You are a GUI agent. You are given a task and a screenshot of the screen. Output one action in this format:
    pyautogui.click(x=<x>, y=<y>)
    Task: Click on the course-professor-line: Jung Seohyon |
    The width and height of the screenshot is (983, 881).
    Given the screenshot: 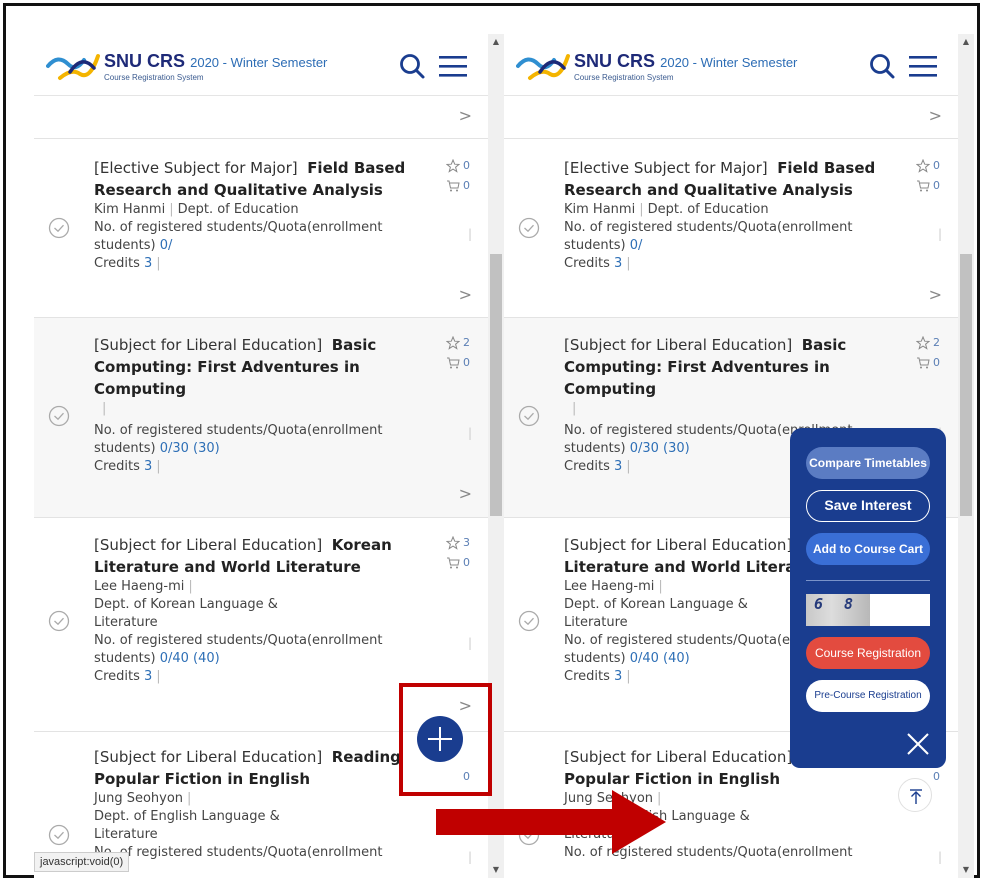 What is the action you would take?
    pyautogui.click(x=143, y=798)
    